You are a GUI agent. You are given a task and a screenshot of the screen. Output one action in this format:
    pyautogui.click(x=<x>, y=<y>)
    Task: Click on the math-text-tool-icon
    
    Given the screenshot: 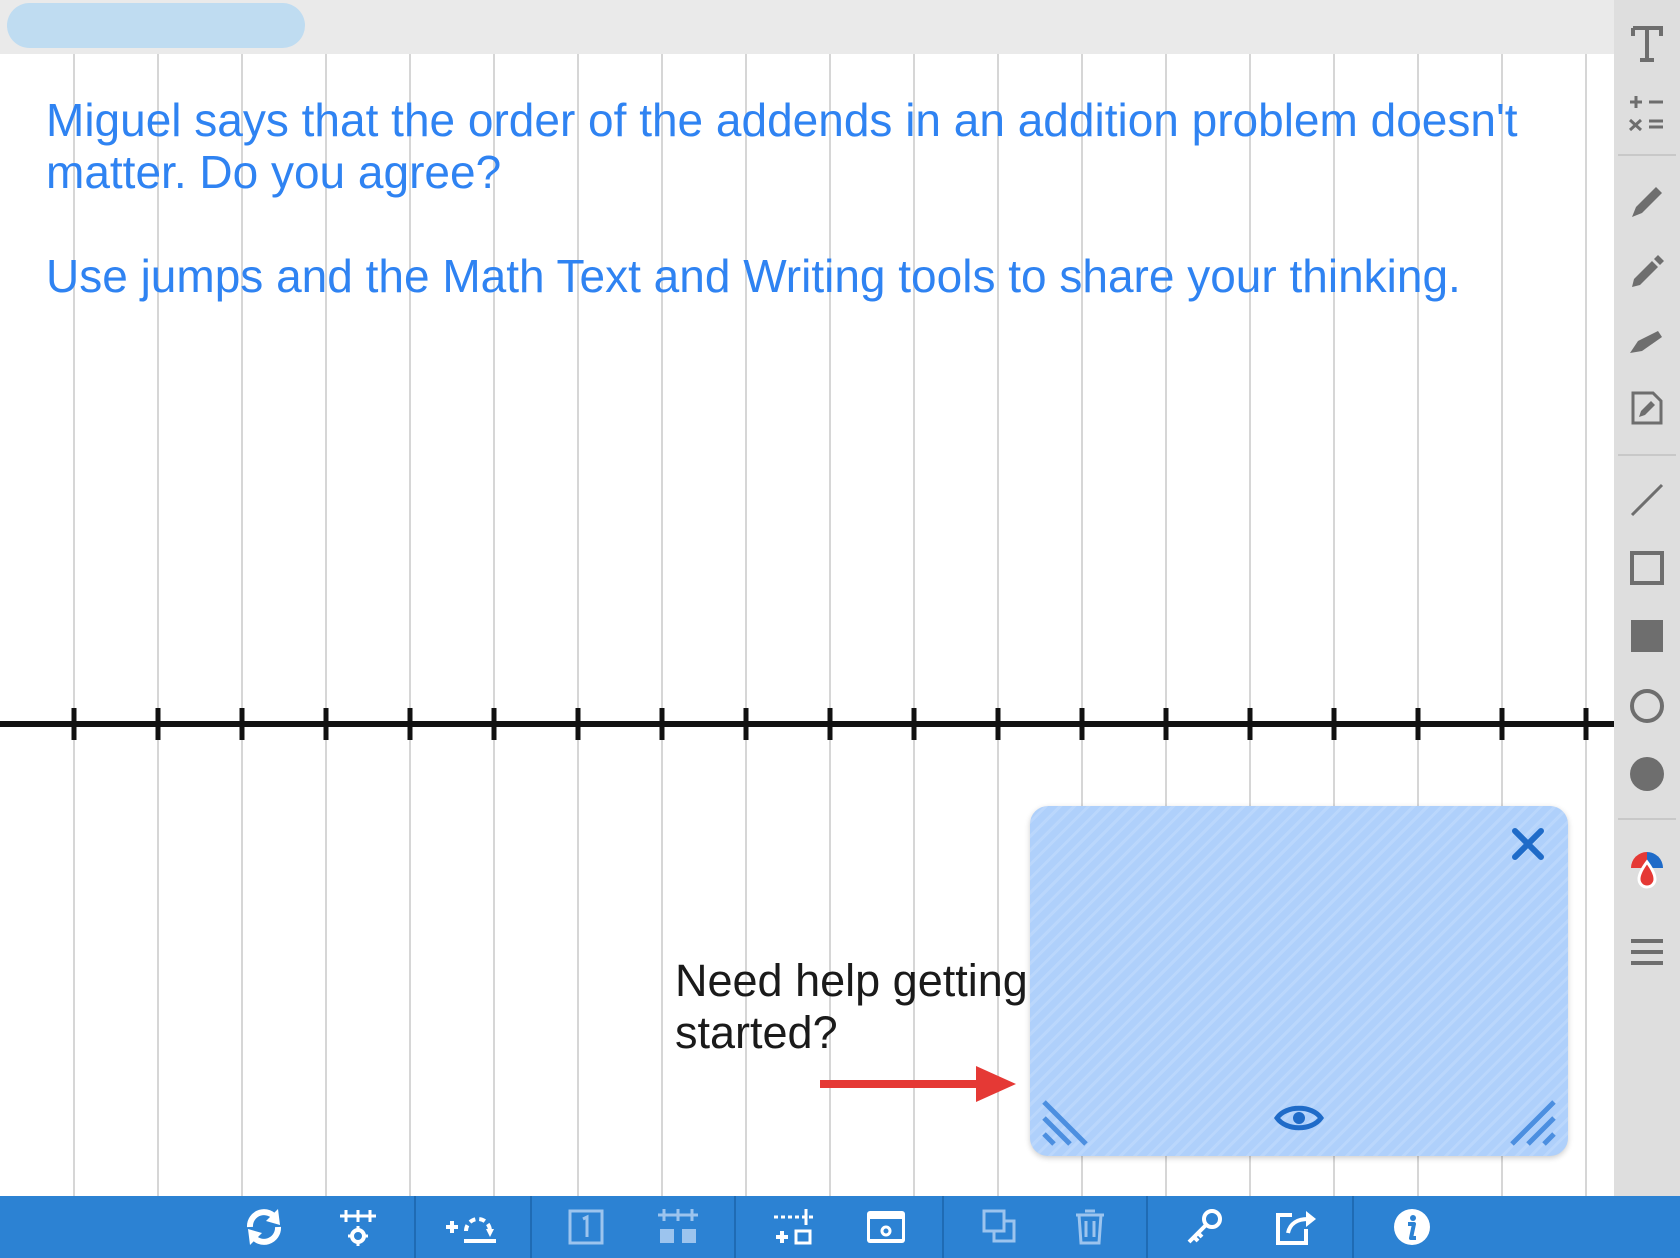 What is the action you would take?
    pyautogui.click(x=1647, y=112)
    